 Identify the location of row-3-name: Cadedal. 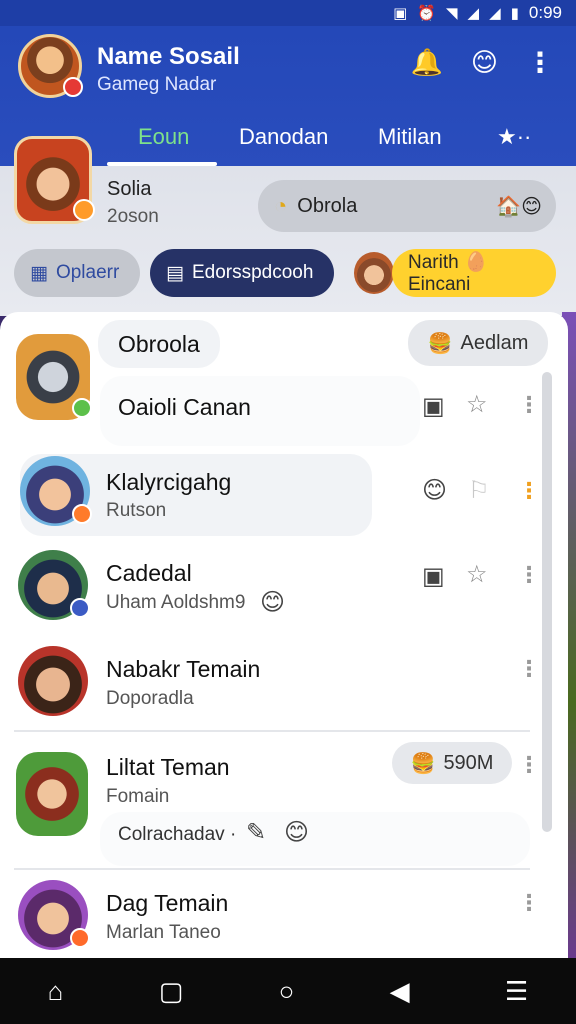
(149, 573).